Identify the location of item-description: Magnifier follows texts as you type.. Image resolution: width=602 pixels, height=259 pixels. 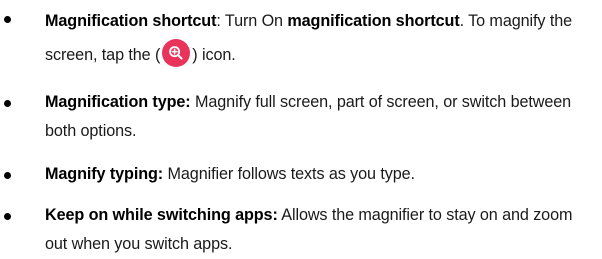
(289, 174).